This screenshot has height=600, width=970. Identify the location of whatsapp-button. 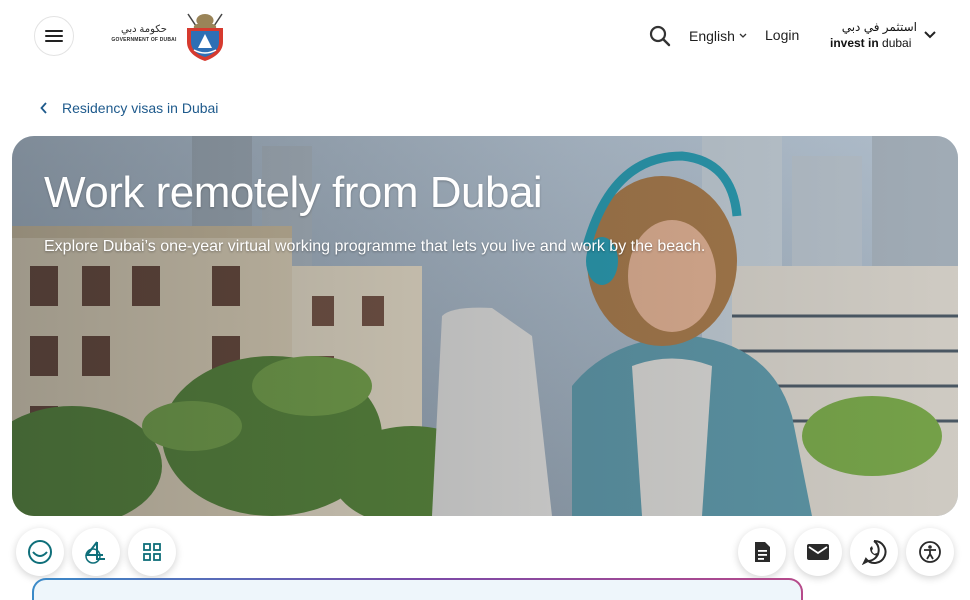
(874, 552).